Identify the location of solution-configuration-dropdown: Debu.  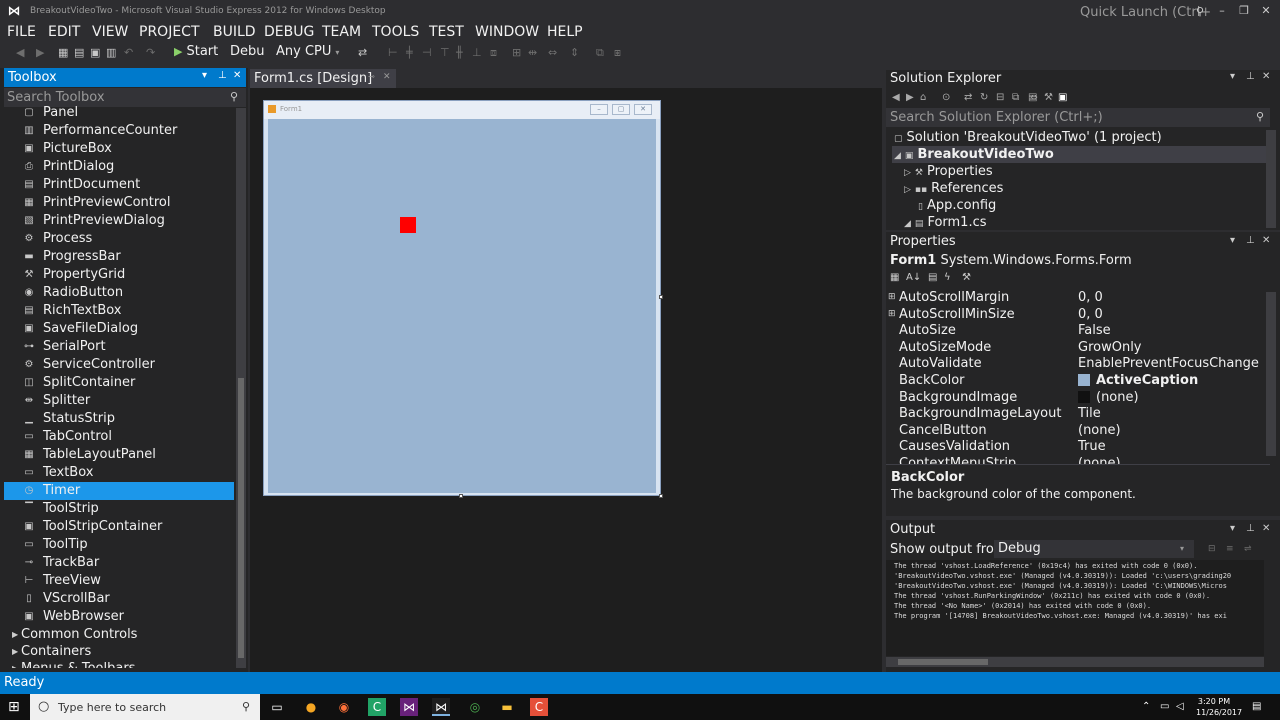
(247, 51).